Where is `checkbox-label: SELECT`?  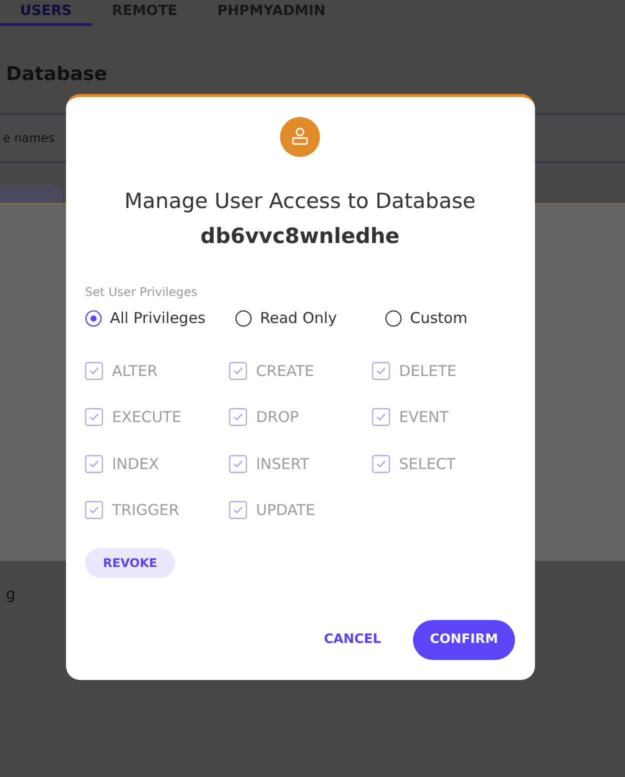
checkbox-label: SELECT is located at coordinates (427, 464).